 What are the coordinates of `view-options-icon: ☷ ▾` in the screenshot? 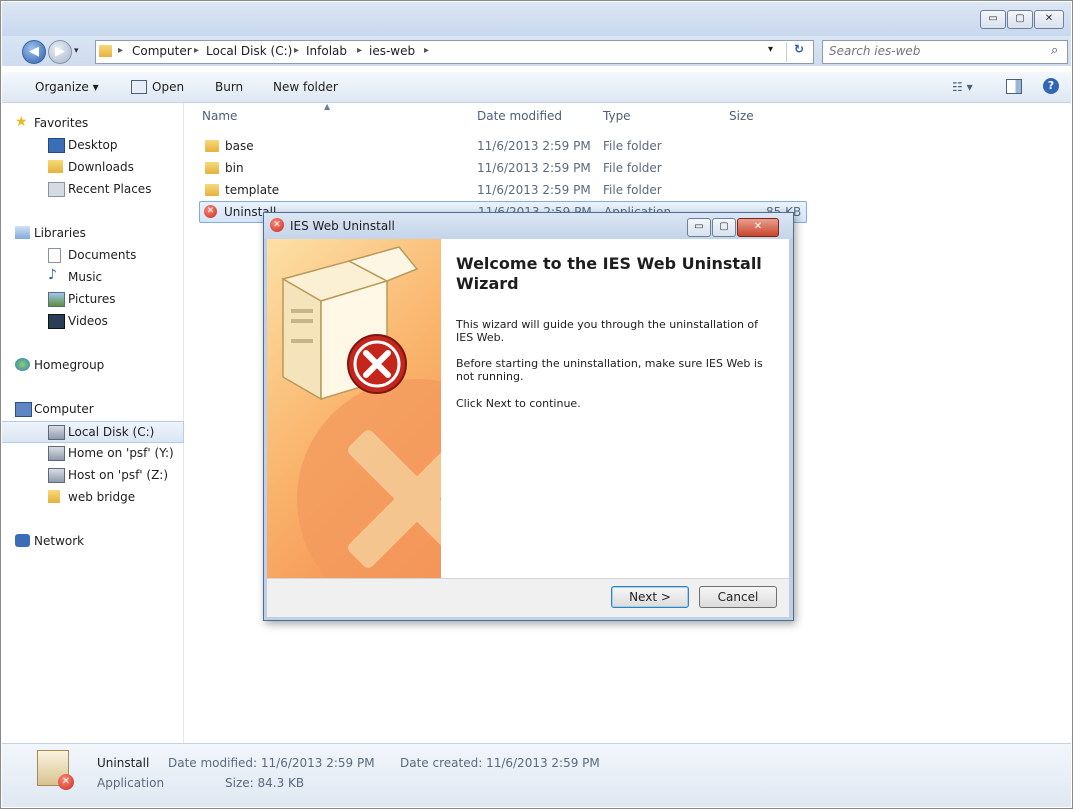 It's located at (962, 87).